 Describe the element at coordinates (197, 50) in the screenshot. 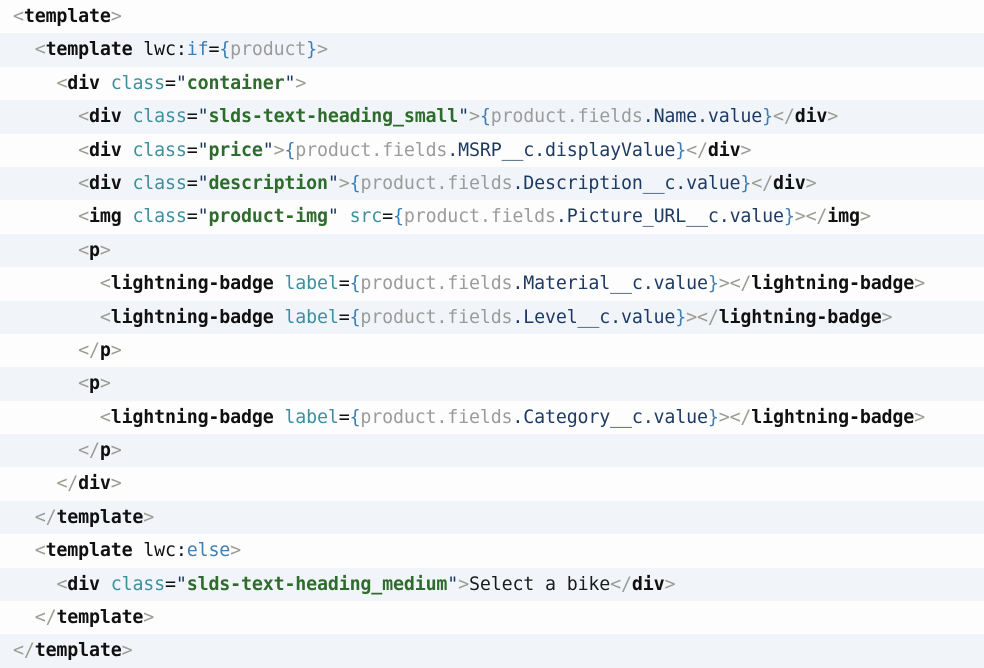

I see `code-token: if` at that location.